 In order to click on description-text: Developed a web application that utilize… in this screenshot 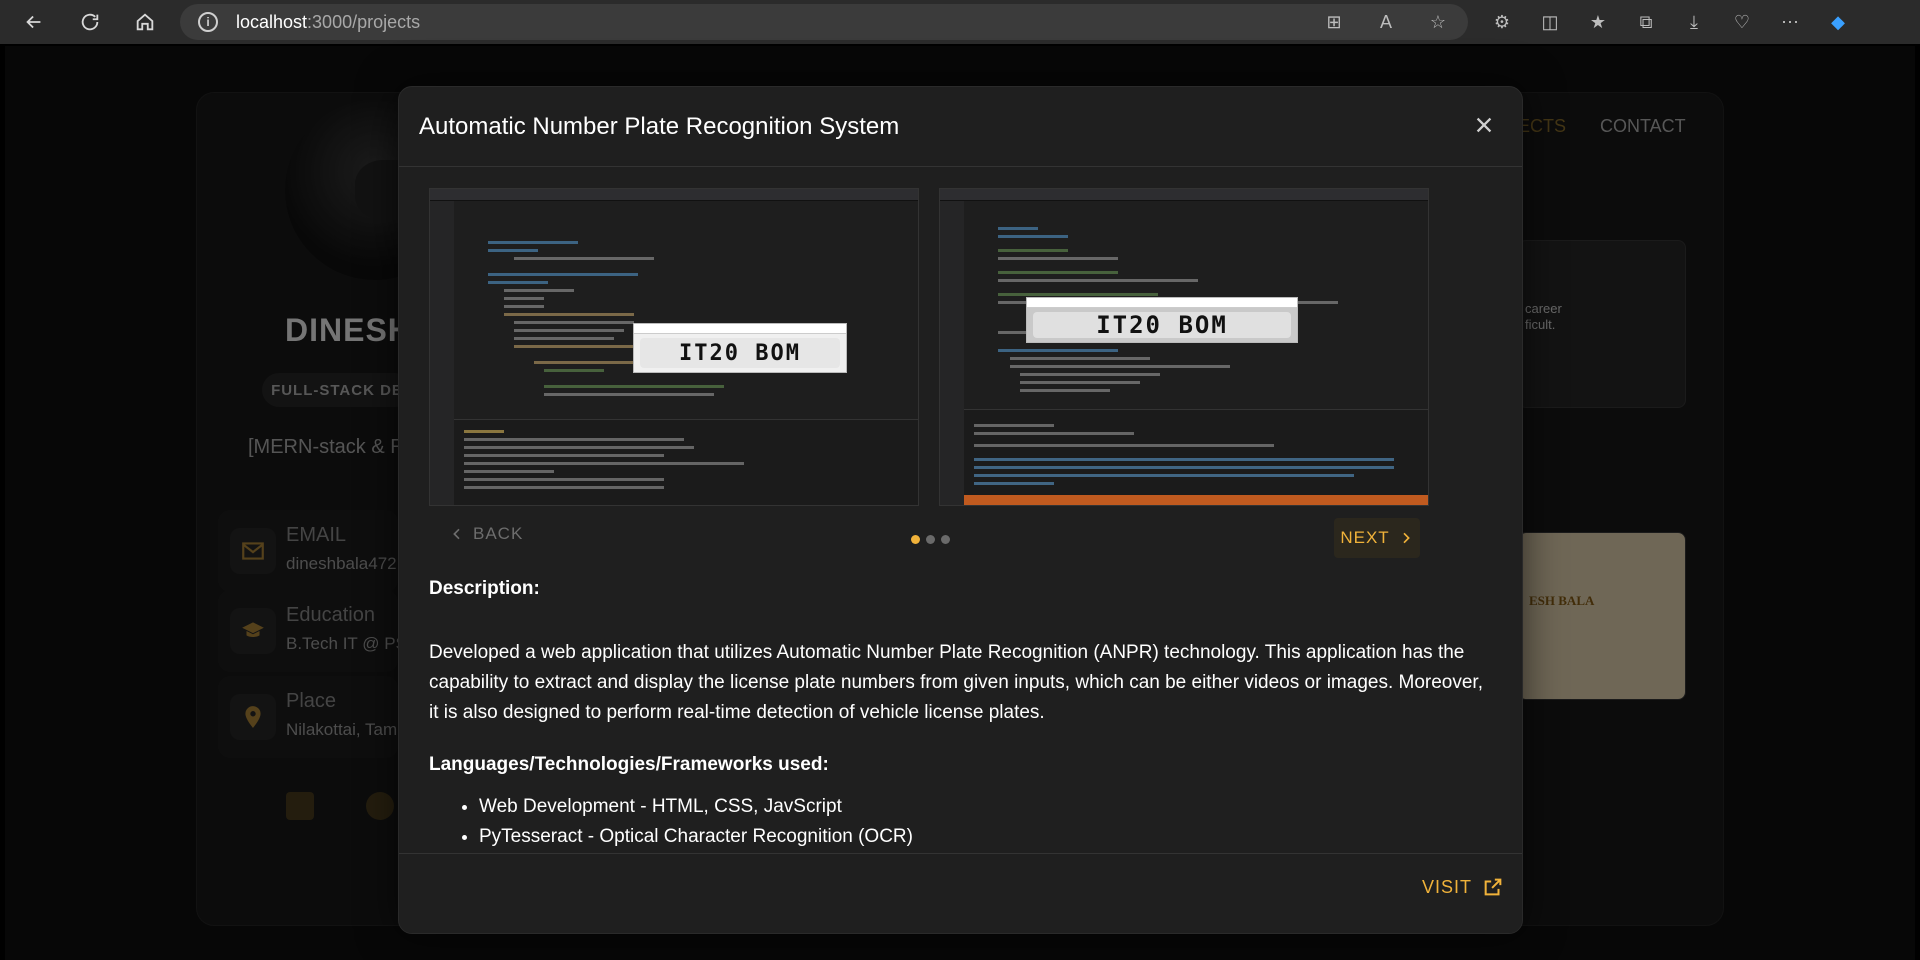, I will do `click(956, 682)`.